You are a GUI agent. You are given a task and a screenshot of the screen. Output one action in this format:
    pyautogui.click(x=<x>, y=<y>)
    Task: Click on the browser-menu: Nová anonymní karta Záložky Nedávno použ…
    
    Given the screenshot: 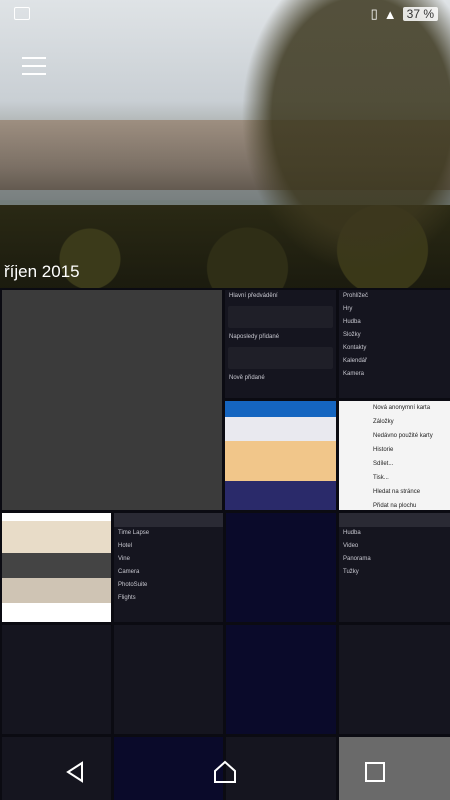 What is the action you would take?
    pyautogui.click(x=394, y=455)
    